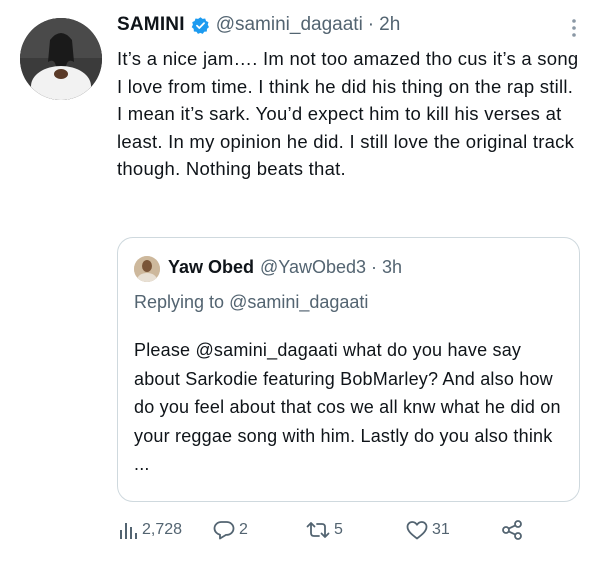 The height and width of the screenshot is (563, 600). What do you see at coordinates (128, 530) in the screenshot?
I see `views-bar-chart-icon` at bounding box center [128, 530].